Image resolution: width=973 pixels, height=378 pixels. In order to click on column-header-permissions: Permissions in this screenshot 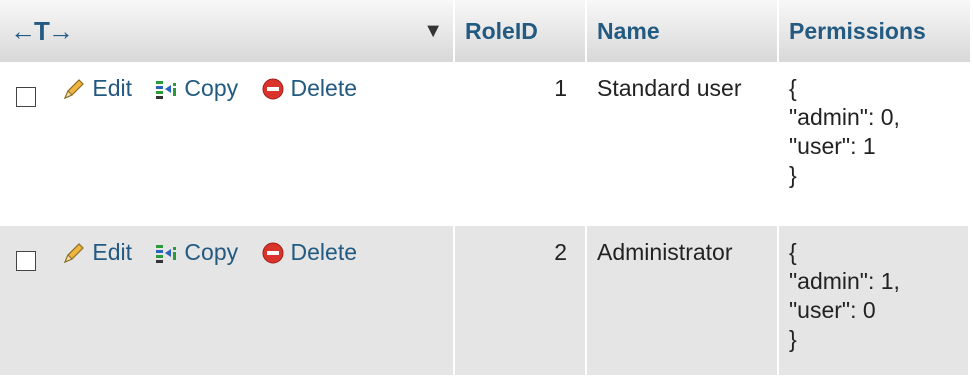, I will do `click(874, 31)`.